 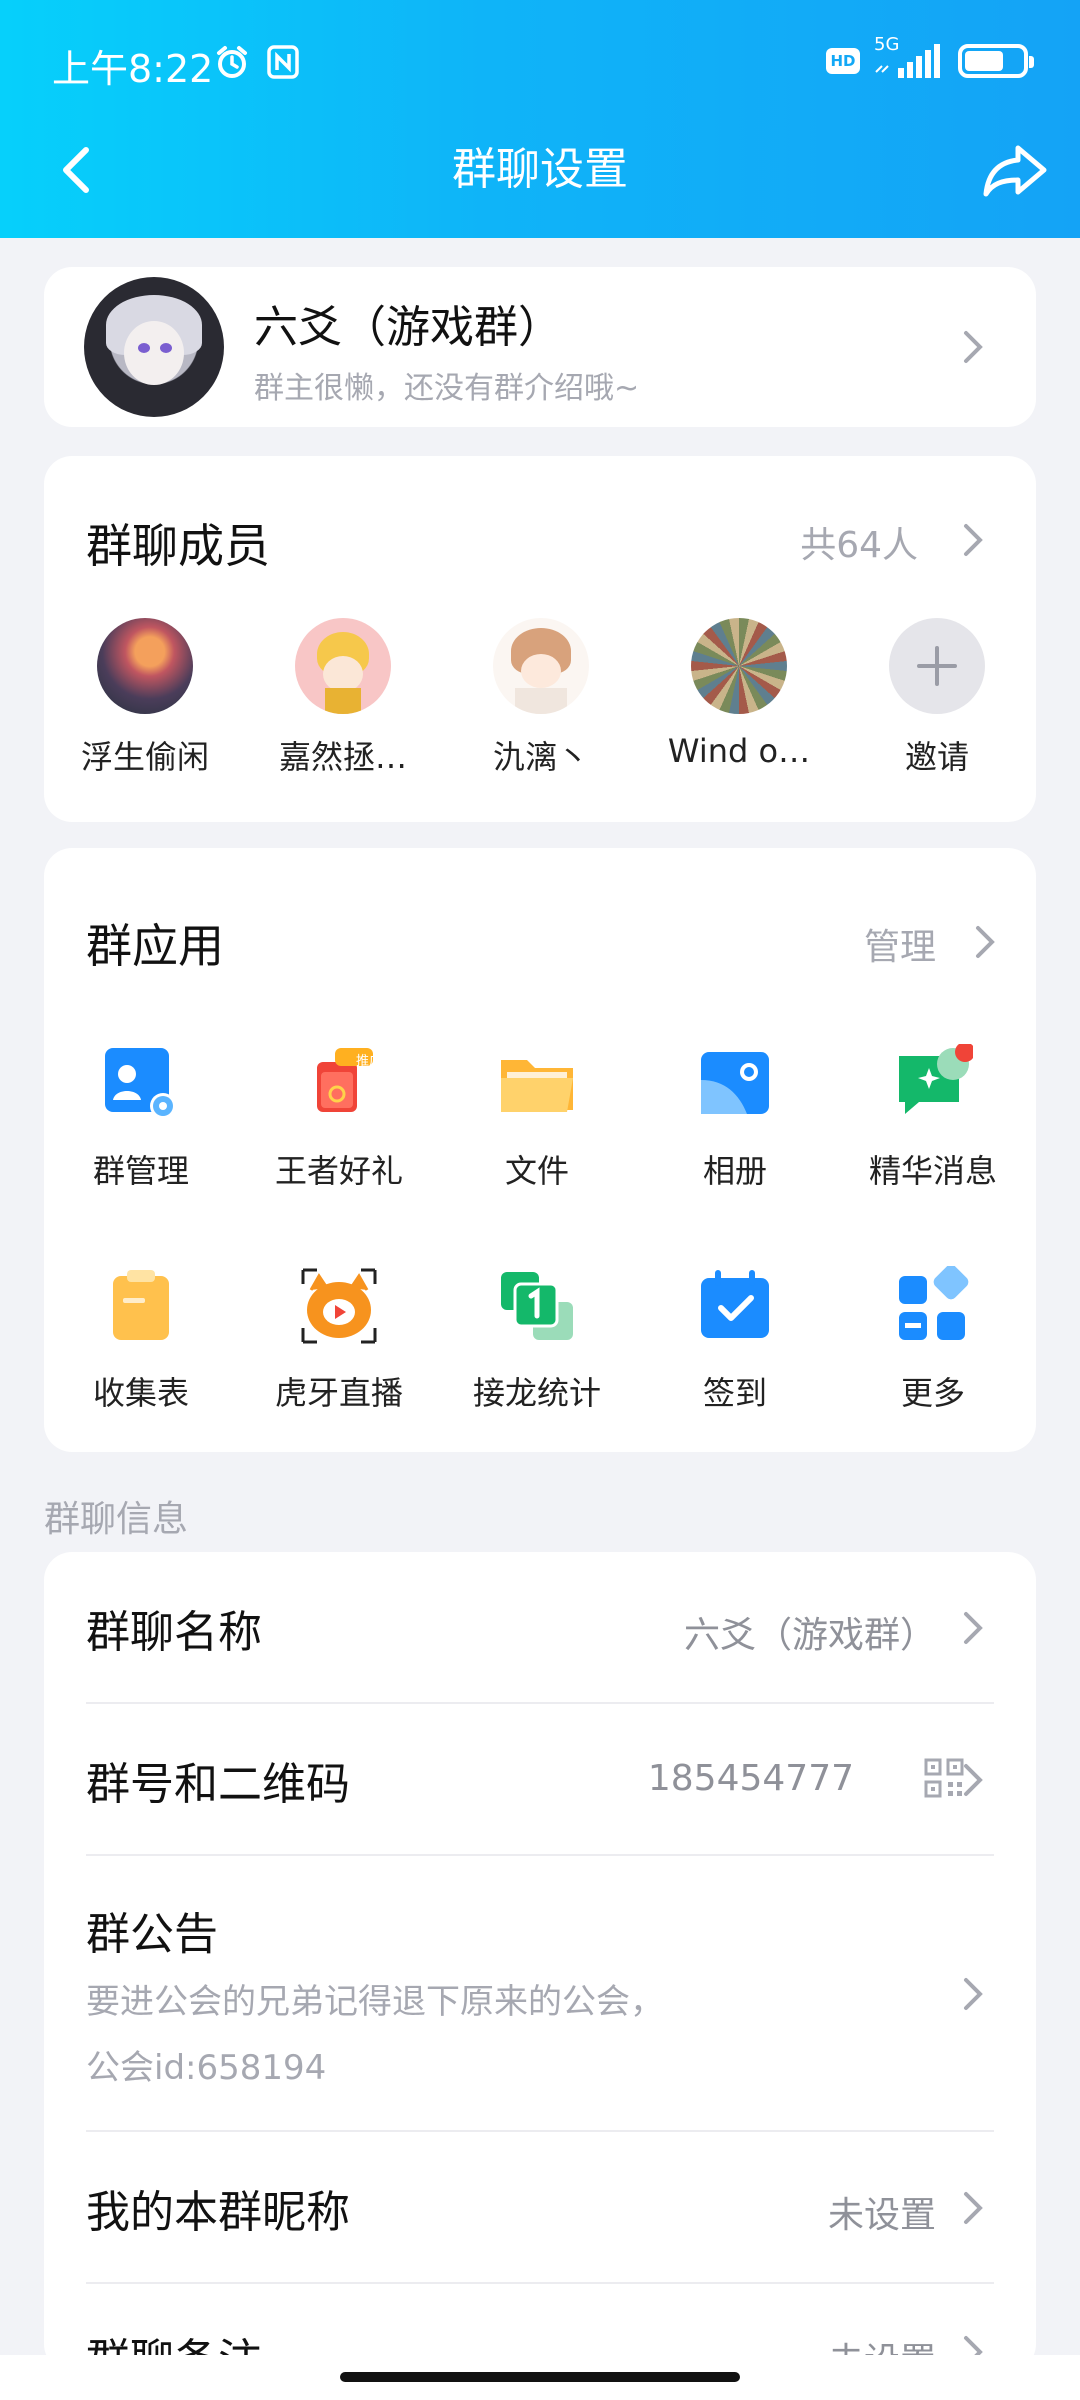 I want to click on app-group-admin: 群管理, so click(x=141, y=1118).